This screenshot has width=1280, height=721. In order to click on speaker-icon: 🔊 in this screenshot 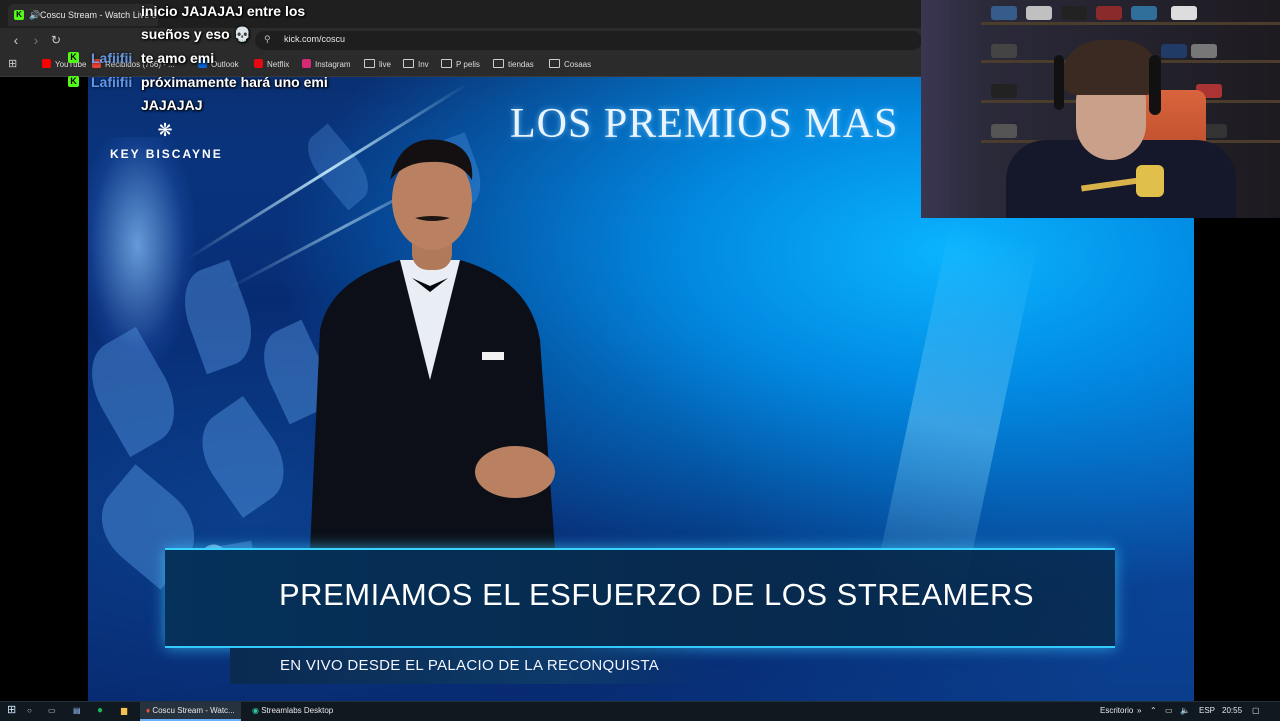, I will do `click(35, 15)`.